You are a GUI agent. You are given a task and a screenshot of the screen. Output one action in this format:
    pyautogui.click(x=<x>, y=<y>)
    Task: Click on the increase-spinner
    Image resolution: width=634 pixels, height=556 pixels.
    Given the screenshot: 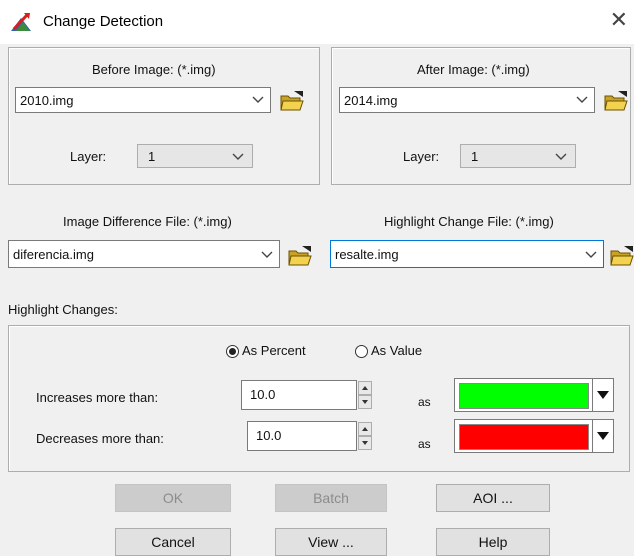 What is the action you would take?
    pyautogui.click(x=365, y=395)
    